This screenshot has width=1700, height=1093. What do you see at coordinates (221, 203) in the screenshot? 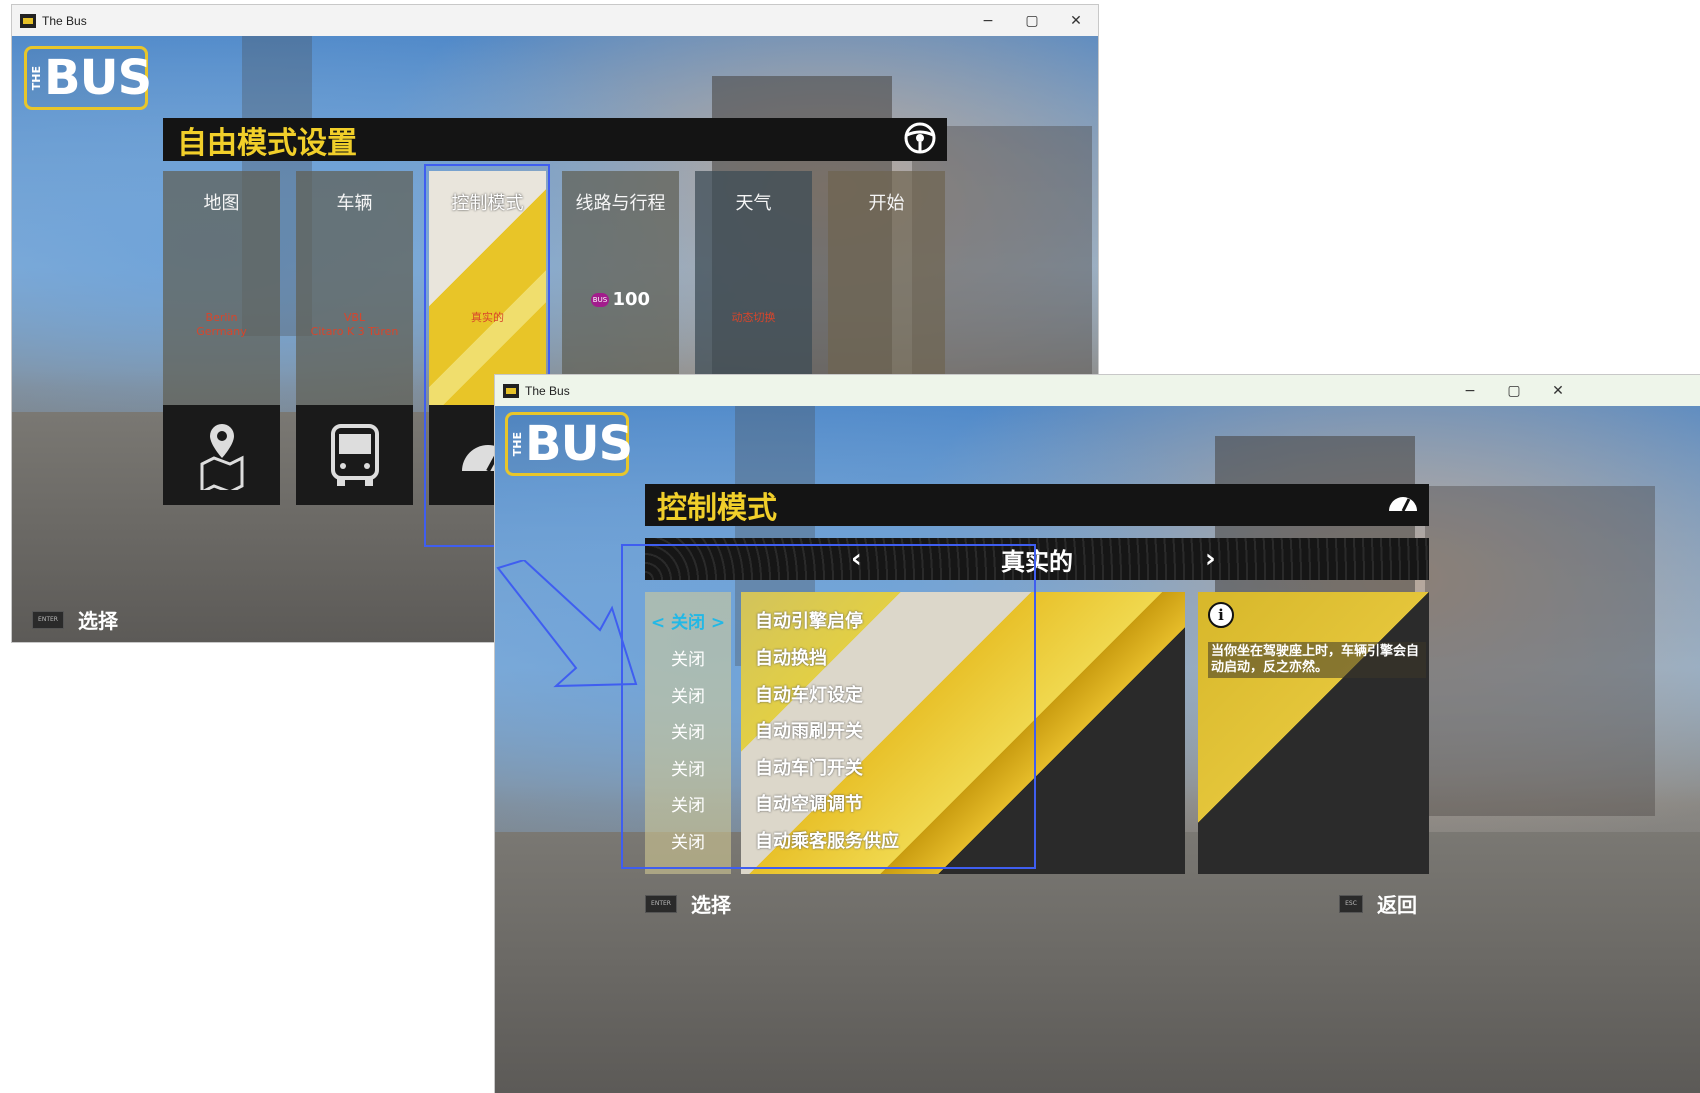
I see `card-map-label: 地图` at bounding box center [221, 203].